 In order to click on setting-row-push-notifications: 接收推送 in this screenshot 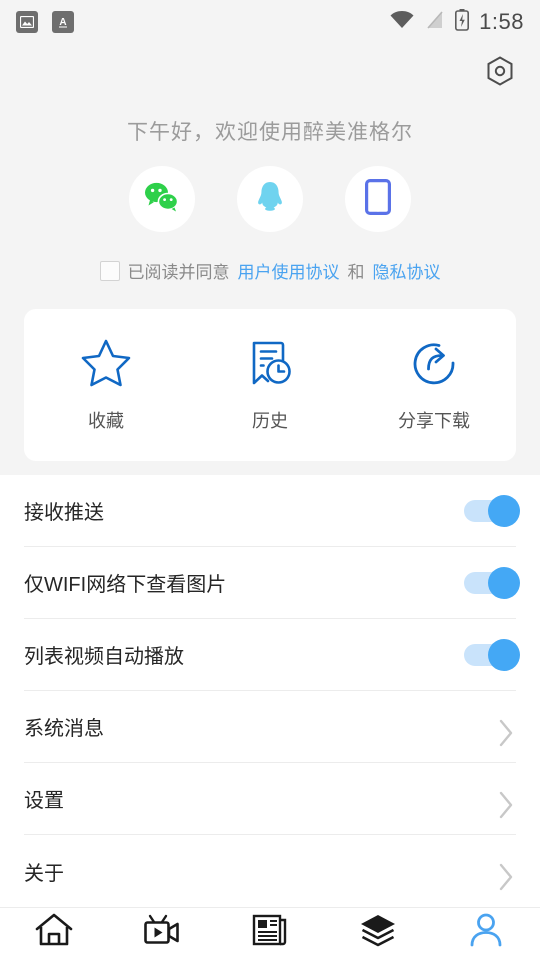, I will do `click(272, 511)`.